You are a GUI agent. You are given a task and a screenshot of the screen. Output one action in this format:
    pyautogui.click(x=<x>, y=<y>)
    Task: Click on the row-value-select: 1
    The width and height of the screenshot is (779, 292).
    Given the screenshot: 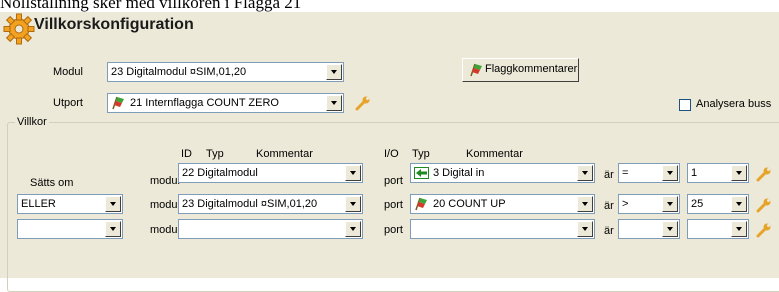 What is the action you would take?
    pyautogui.click(x=718, y=173)
    